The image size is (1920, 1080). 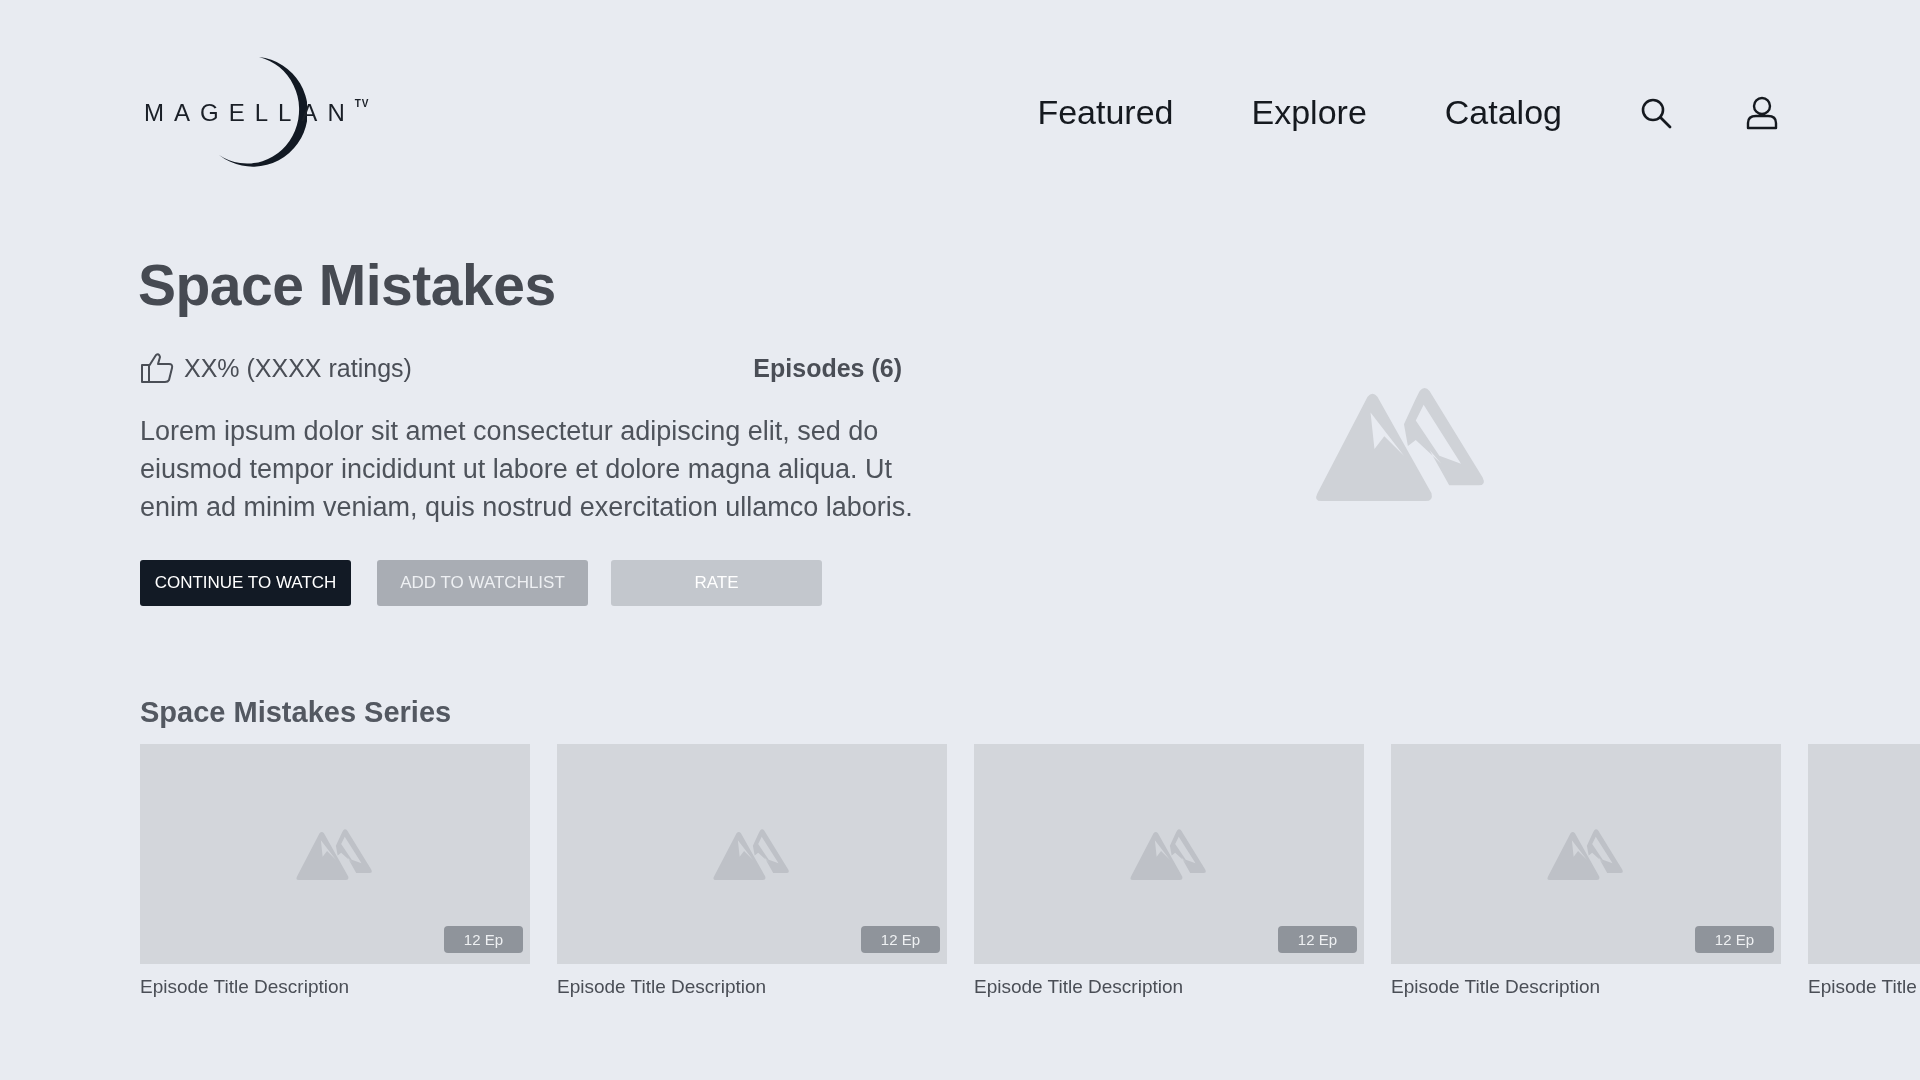 What do you see at coordinates (1656, 112) in the screenshot?
I see `search-icon` at bounding box center [1656, 112].